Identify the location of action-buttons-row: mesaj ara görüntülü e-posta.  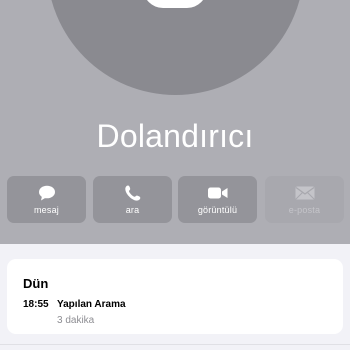
(175, 199).